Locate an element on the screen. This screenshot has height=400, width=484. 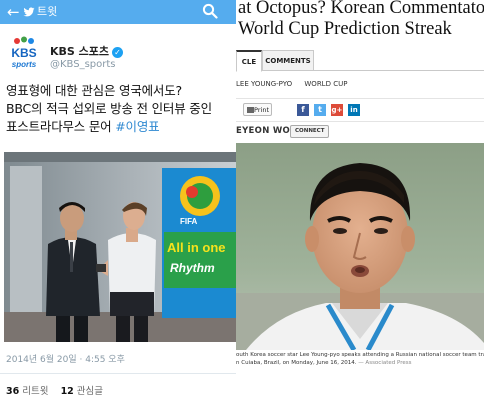
banner-rhythm-text: Rhythm is located at coordinates (192, 268).